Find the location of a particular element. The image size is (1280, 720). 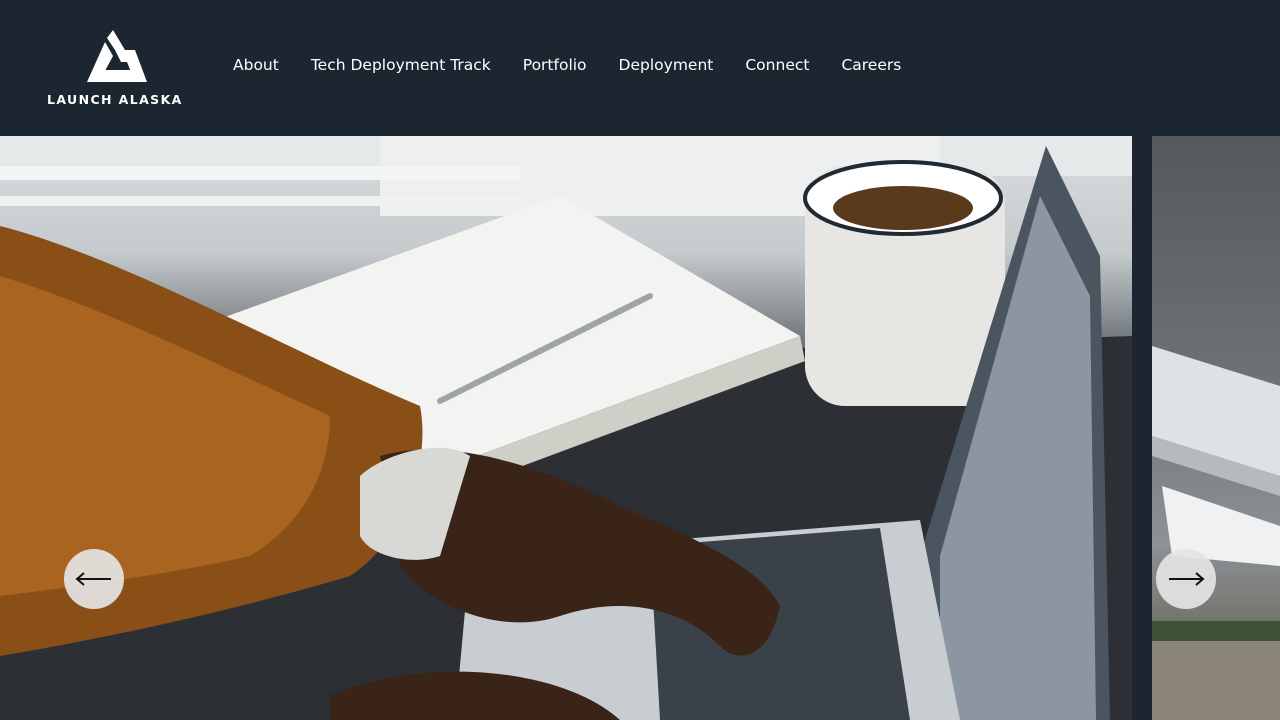

carousel-prev-button is located at coordinates (94, 579).